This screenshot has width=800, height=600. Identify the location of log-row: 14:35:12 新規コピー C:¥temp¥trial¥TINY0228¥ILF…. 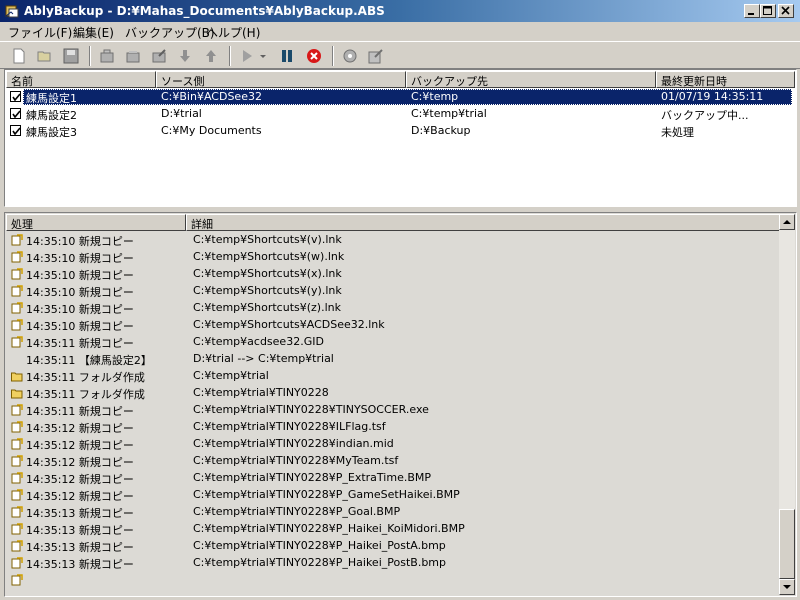
(394, 427).